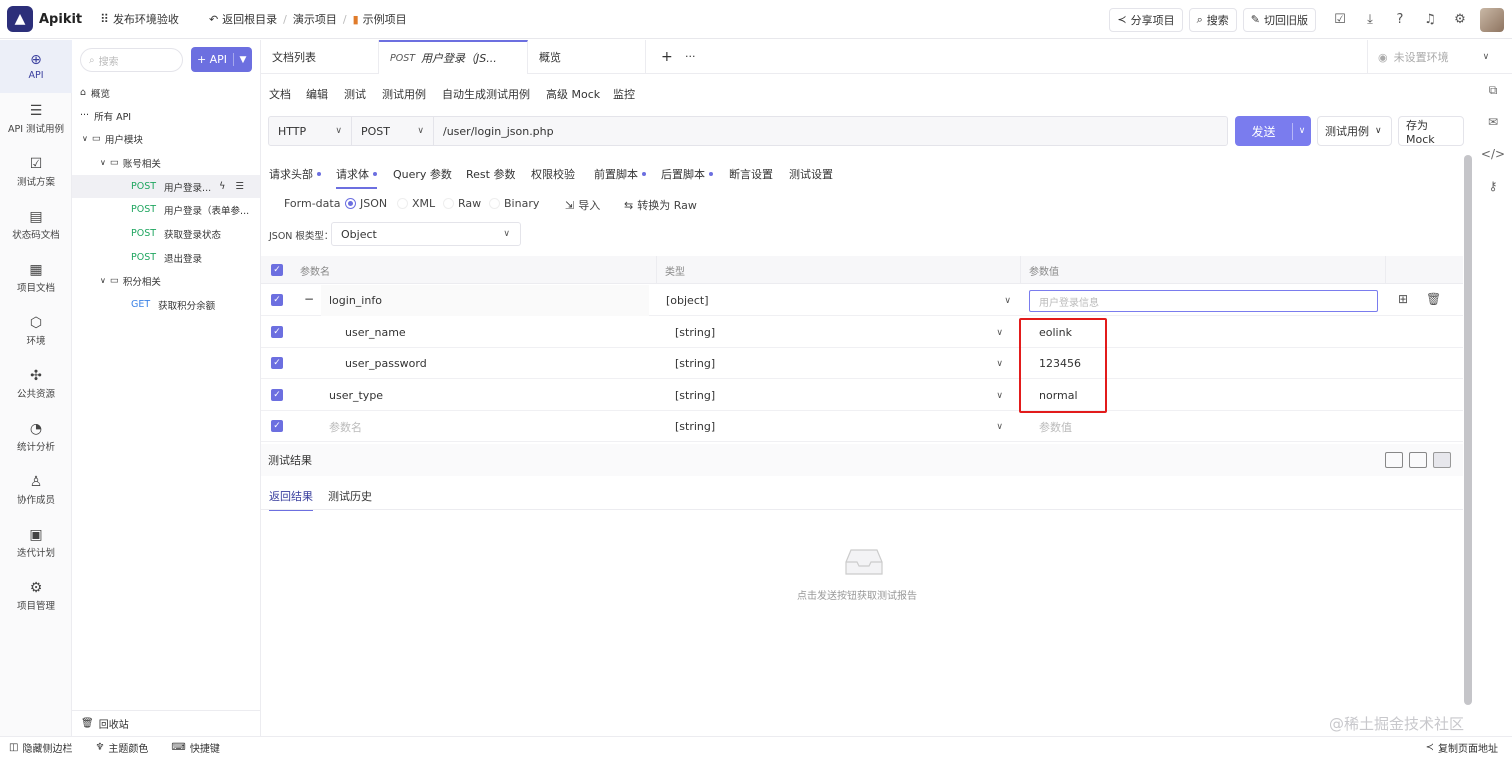 The image size is (1512, 757). What do you see at coordinates (166, 280) in the screenshot?
I see `tree-group-points: ∨ ▭ 积分相关` at bounding box center [166, 280].